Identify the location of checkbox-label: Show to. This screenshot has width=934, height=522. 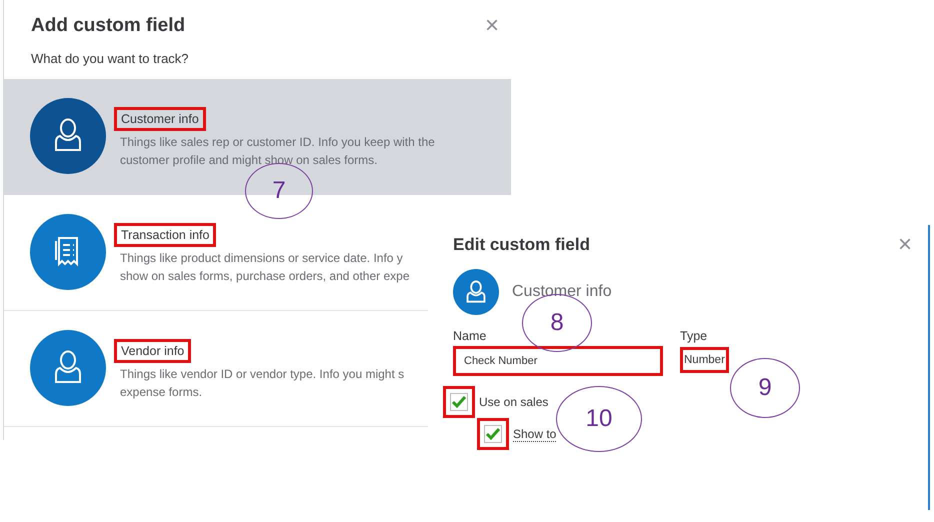
(534, 434).